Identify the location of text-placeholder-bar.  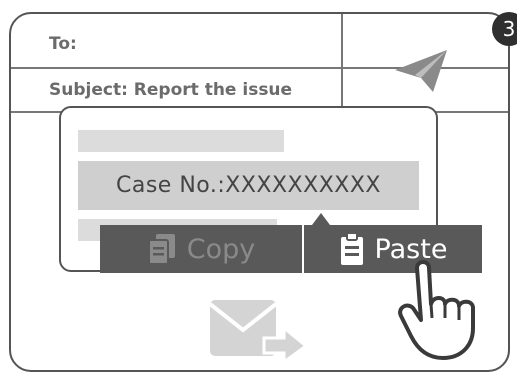
(181, 141).